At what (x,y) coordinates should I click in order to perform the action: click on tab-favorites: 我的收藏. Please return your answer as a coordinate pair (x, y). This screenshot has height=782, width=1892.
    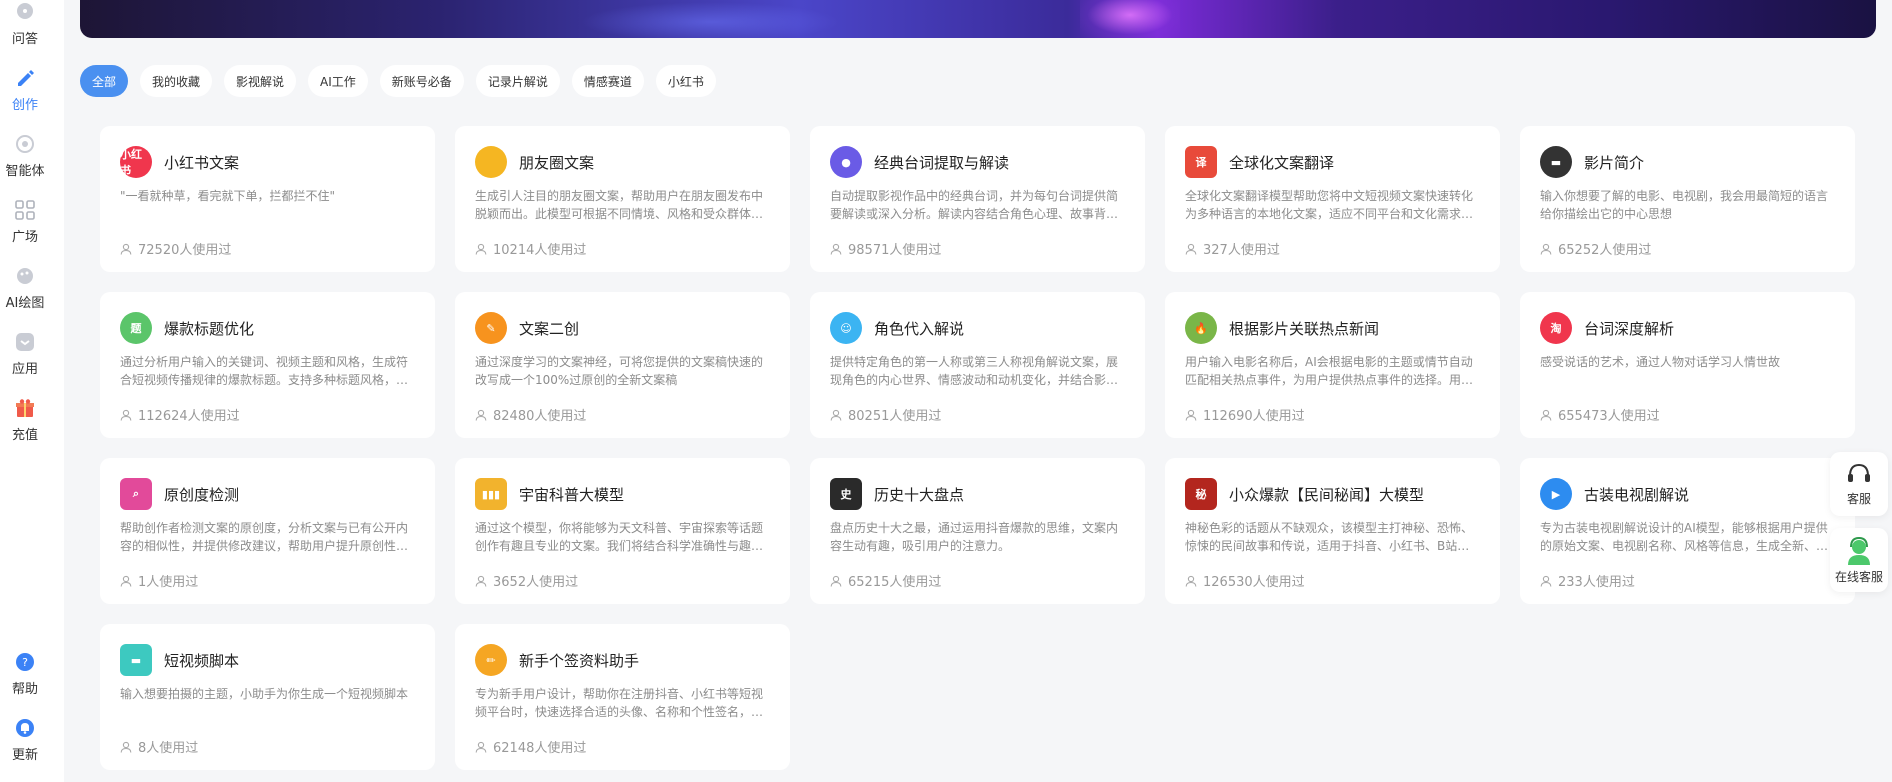
    Looking at the image, I should click on (176, 81).